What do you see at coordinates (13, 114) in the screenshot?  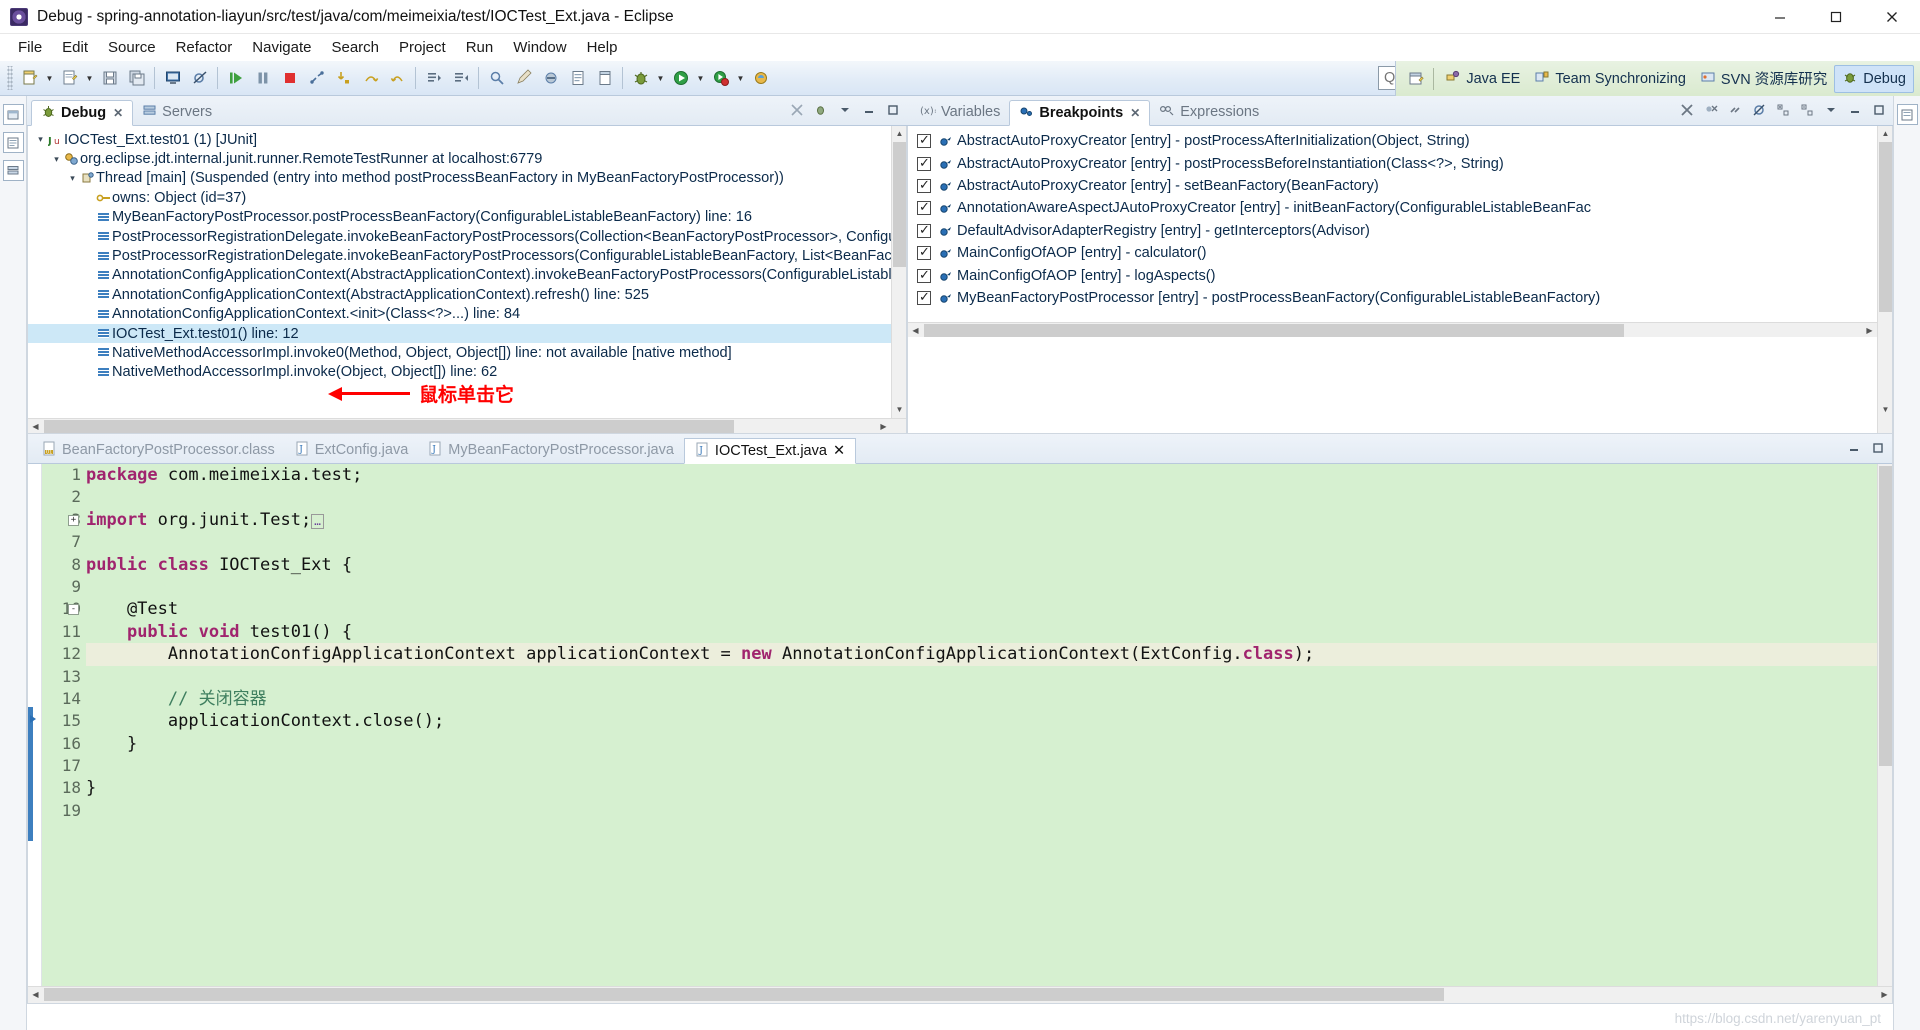 I see `restore-view-icon` at bounding box center [13, 114].